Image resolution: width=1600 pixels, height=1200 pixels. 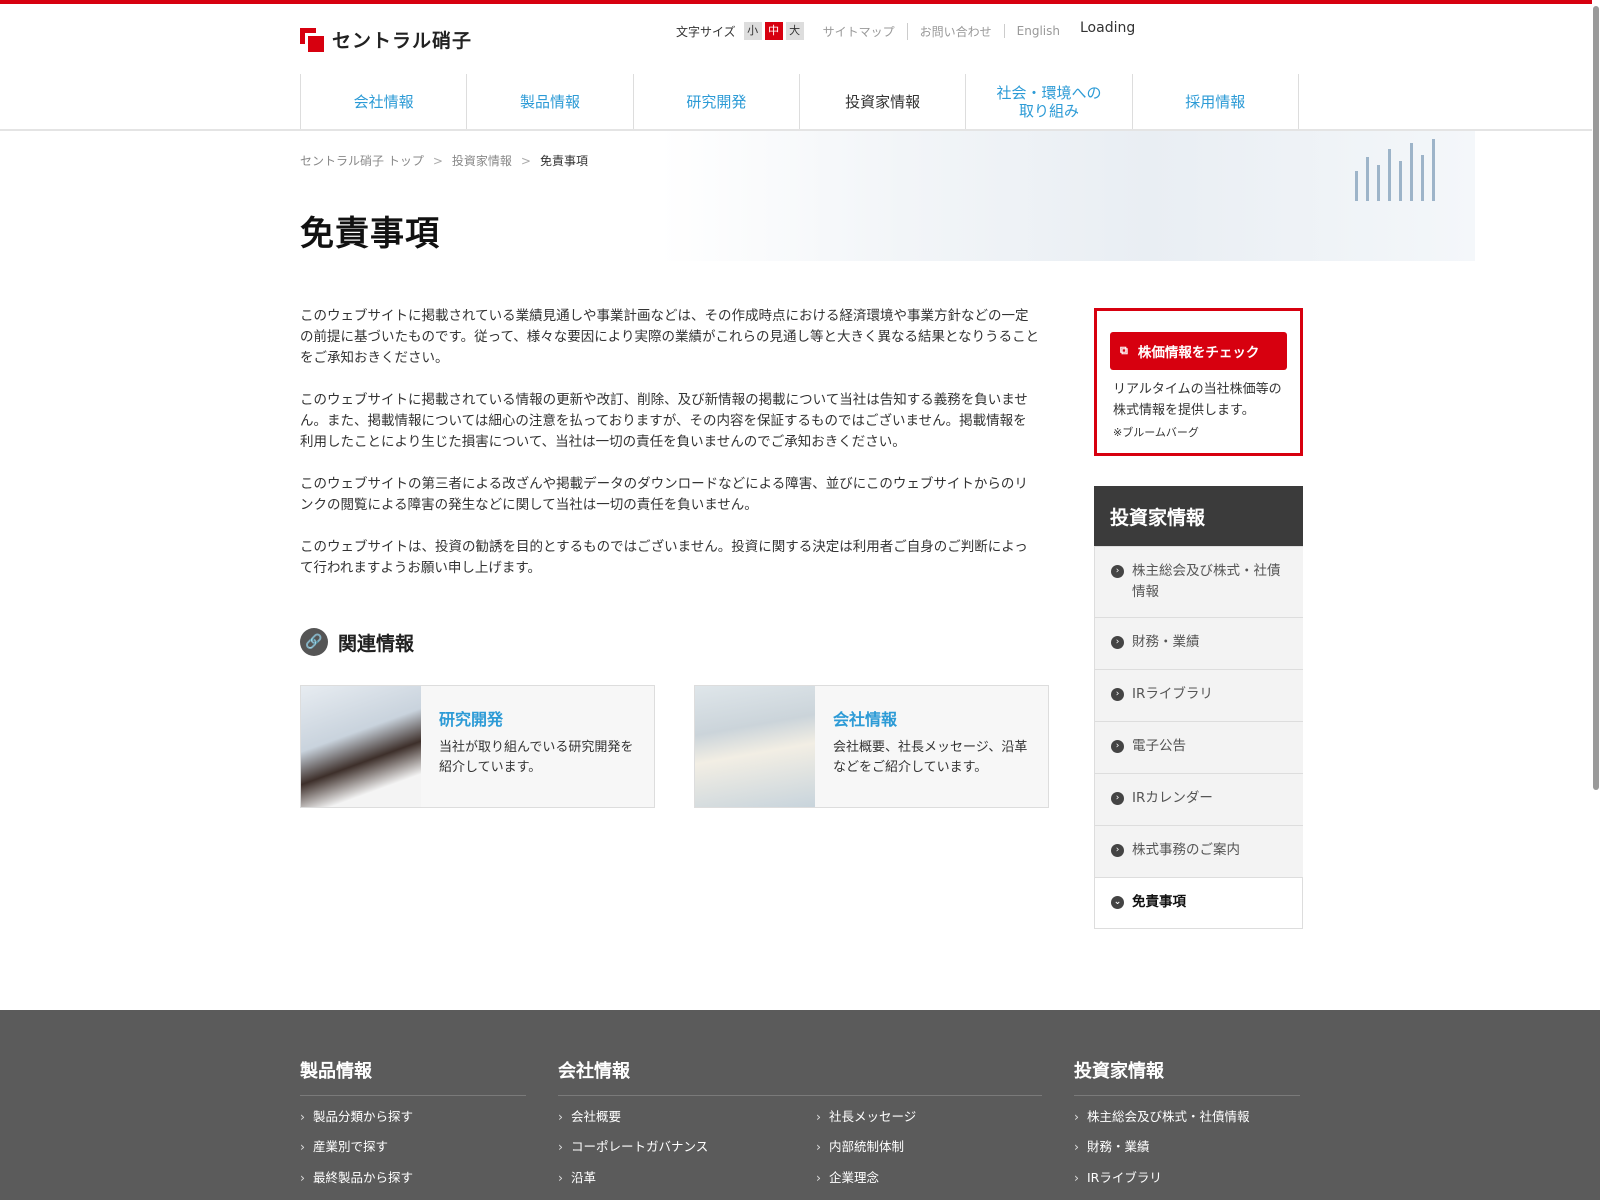 What do you see at coordinates (550, 102) in the screenshot?
I see `nav-item-products: 製品情報` at bounding box center [550, 102].